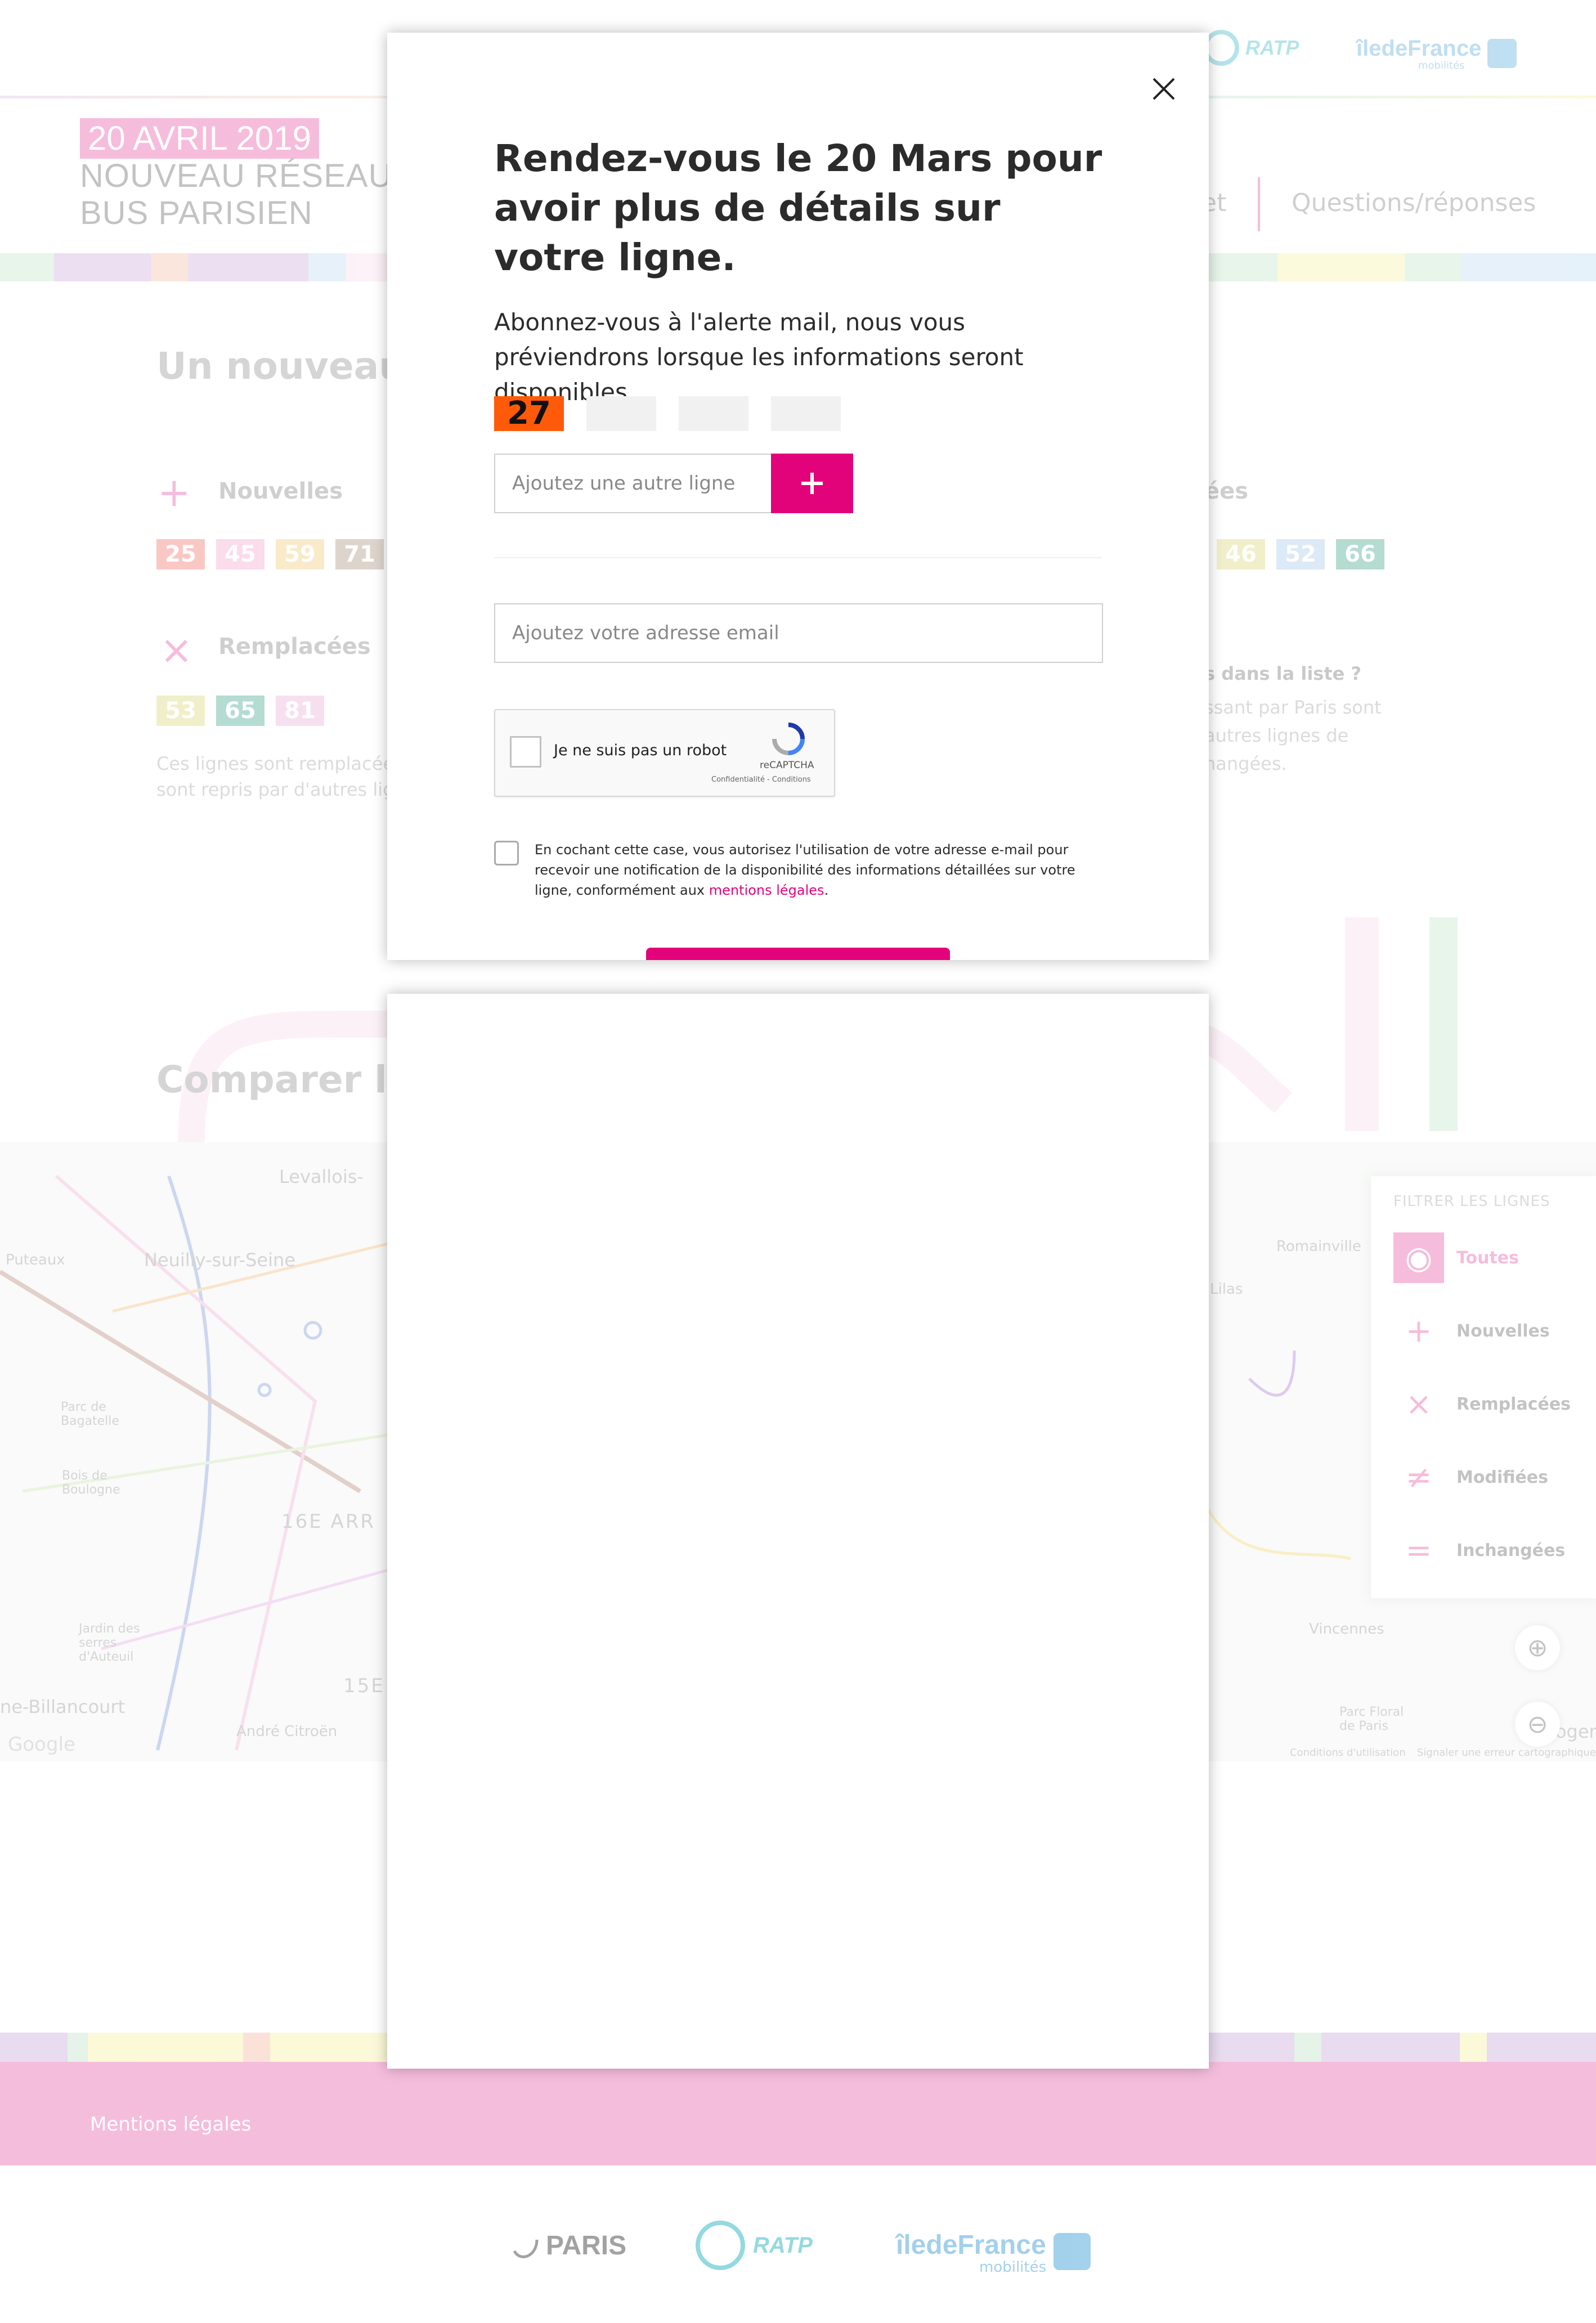 This screenshot has height=2323, width=1596. Describe the element at coordinates (798, 557) in the screenshot. I see `form-divider` at that location.